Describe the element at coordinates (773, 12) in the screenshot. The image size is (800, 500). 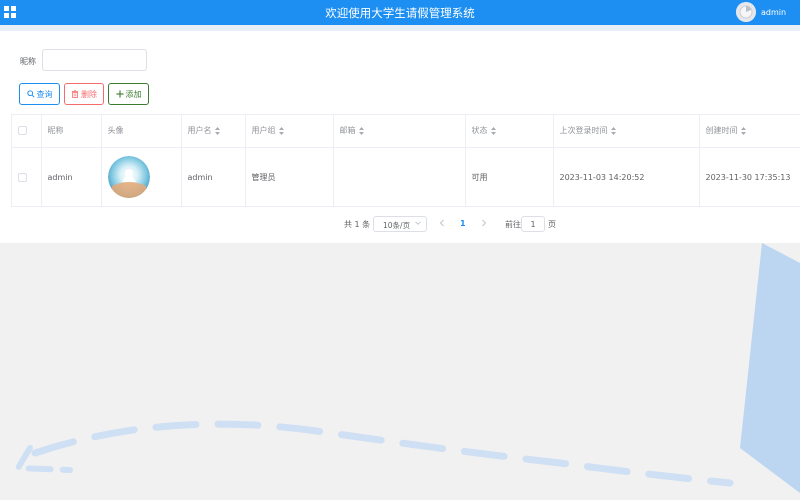
I see `user-name: admin` at that location.